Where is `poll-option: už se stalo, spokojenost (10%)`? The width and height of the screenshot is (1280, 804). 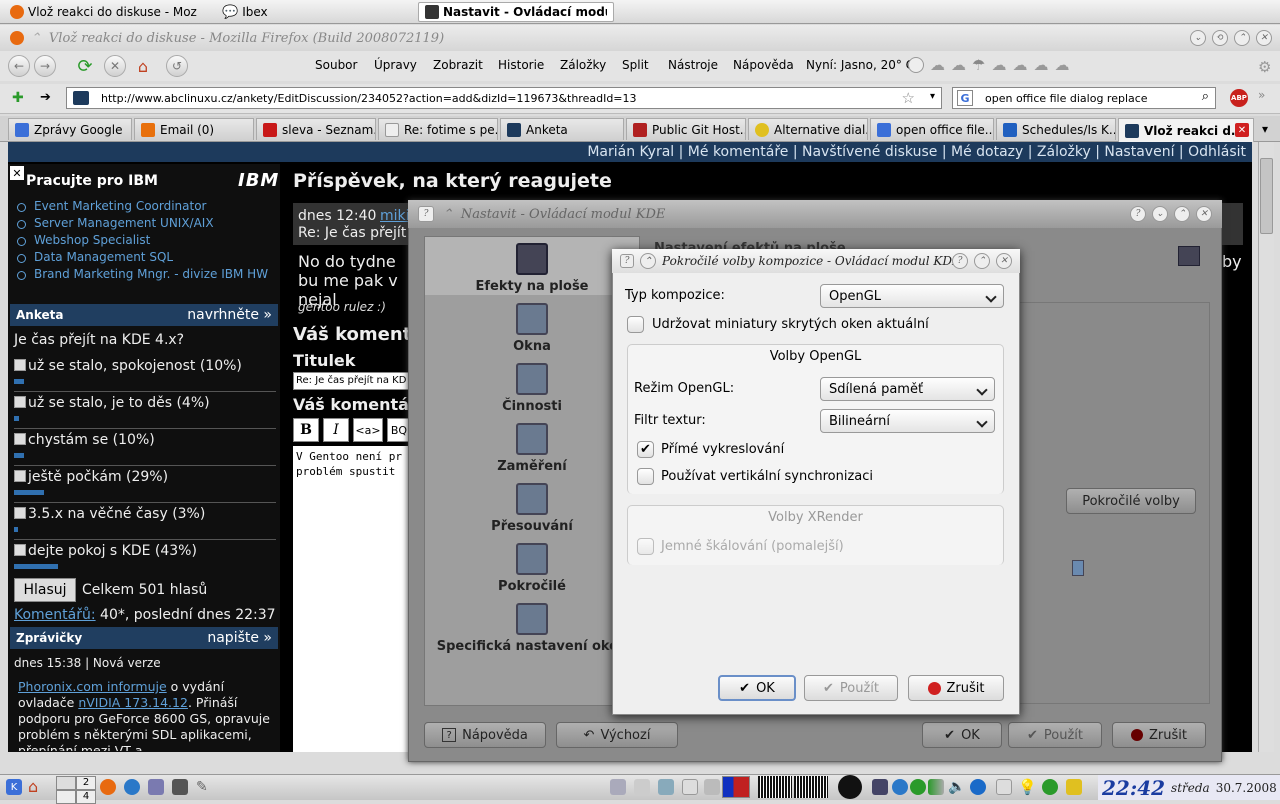
poll-option: už se stalo, spokojenost (10%) is located at coordinates (145, 375).